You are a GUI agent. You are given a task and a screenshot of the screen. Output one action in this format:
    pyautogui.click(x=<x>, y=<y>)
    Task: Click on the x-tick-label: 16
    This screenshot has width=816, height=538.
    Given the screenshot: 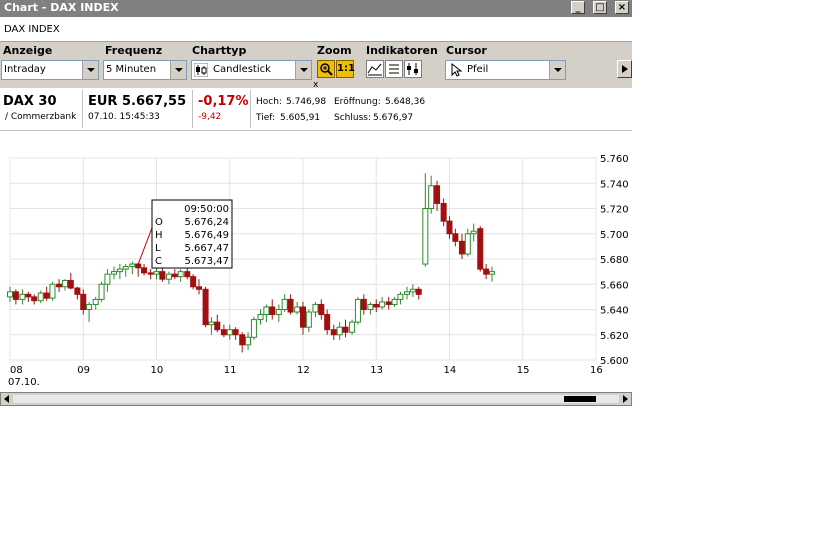 What is the action you would take?
    pyautogui.click(x=596, y=370)
    